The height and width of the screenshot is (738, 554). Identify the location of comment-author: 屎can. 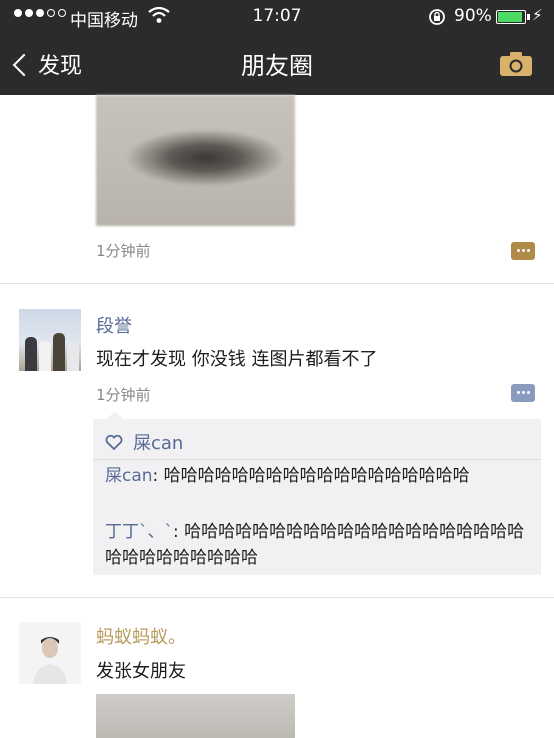
(129, 476).